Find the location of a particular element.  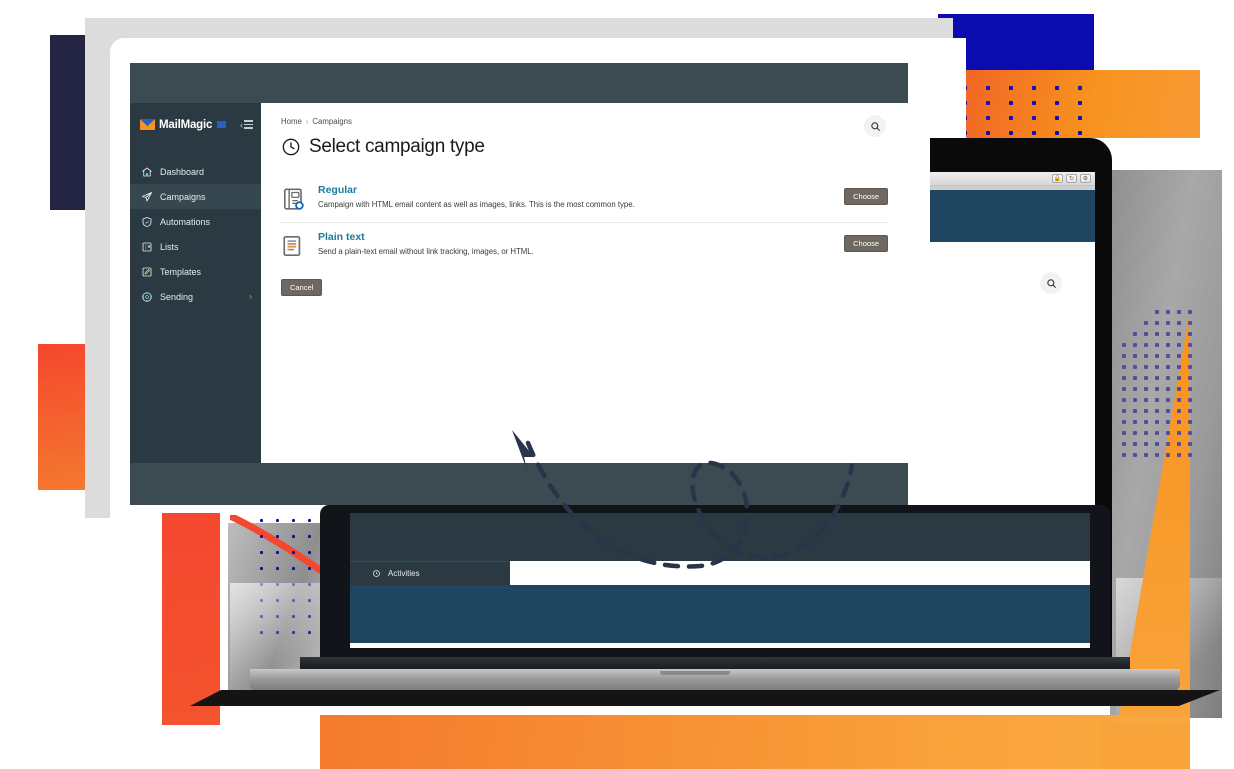

sidebar-item-automations: Automations is located at coordinates (195, 221).